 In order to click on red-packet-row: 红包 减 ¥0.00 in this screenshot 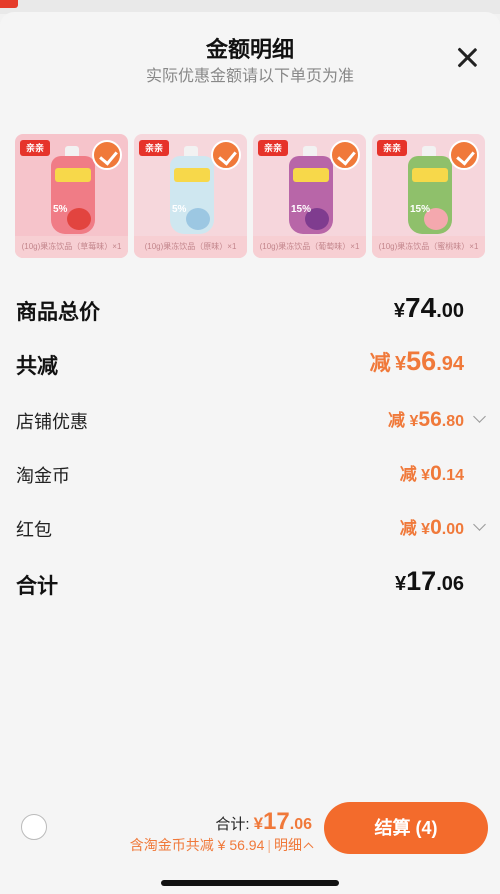, I will do `click(251, 528)`.